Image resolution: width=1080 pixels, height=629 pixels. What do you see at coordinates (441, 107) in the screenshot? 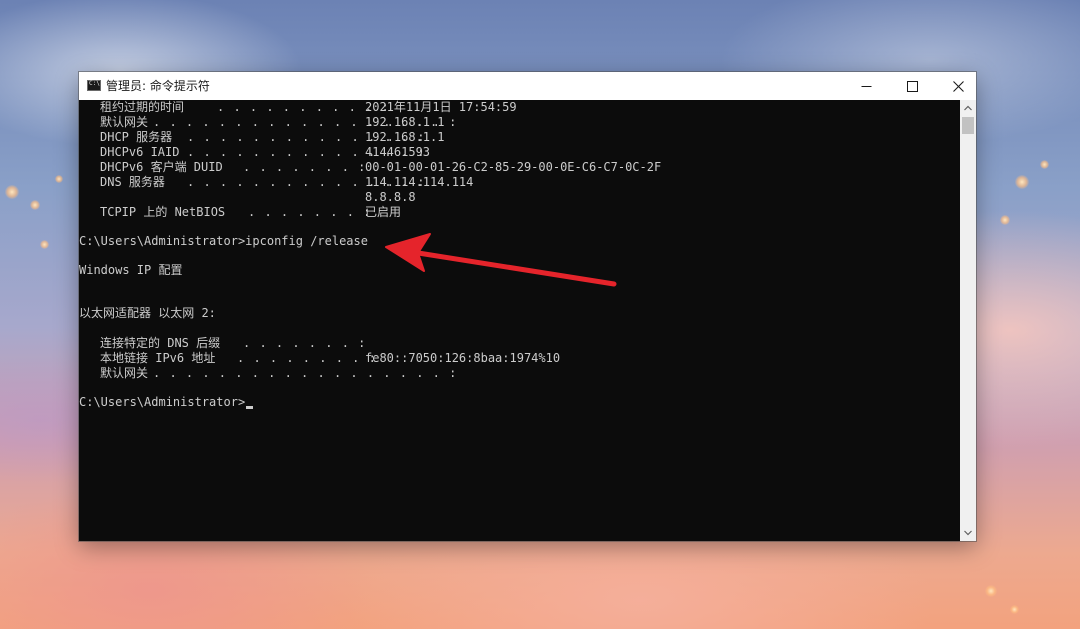
I see `console-value: 2021年11月1日 17:54:59` at bounding box center [441, 107].